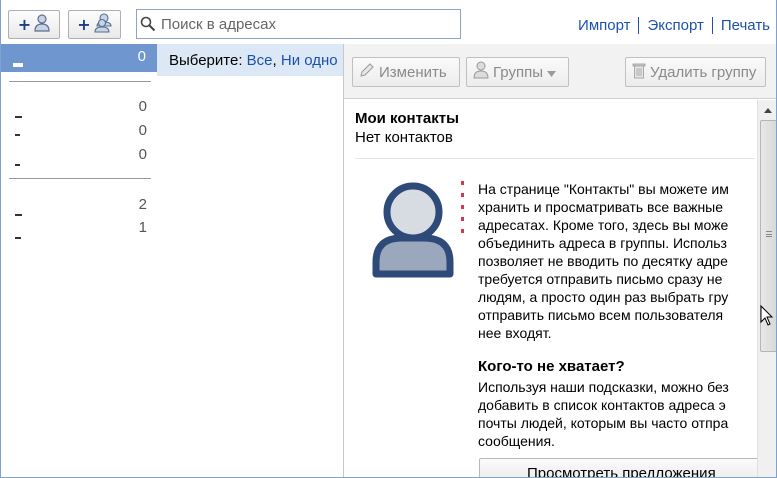 Image resolution: width=777 pixels, height=478 pixels. Describe the element at coordinates (745, 25) in the screenshot. I see `print-link: Печать` at that location.